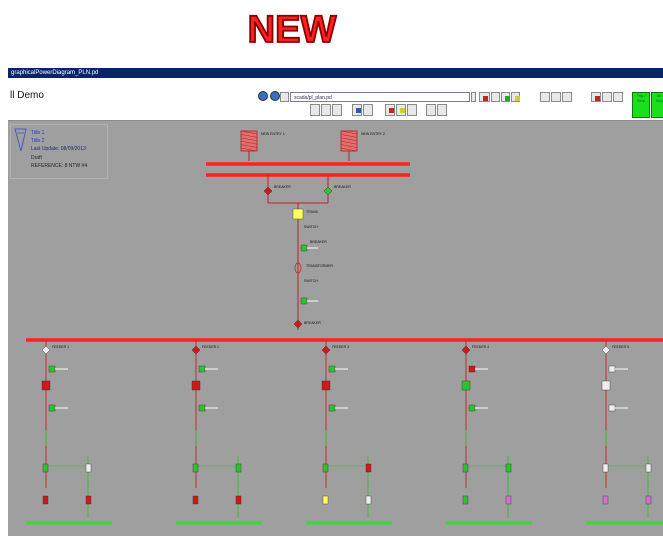 The height and width of the screenshot is (536, 663). What do you see at coordinates (620, 347) in the screenshot?
I see `feeder-label: FEEDER 5` at bounding box center [620, 347].